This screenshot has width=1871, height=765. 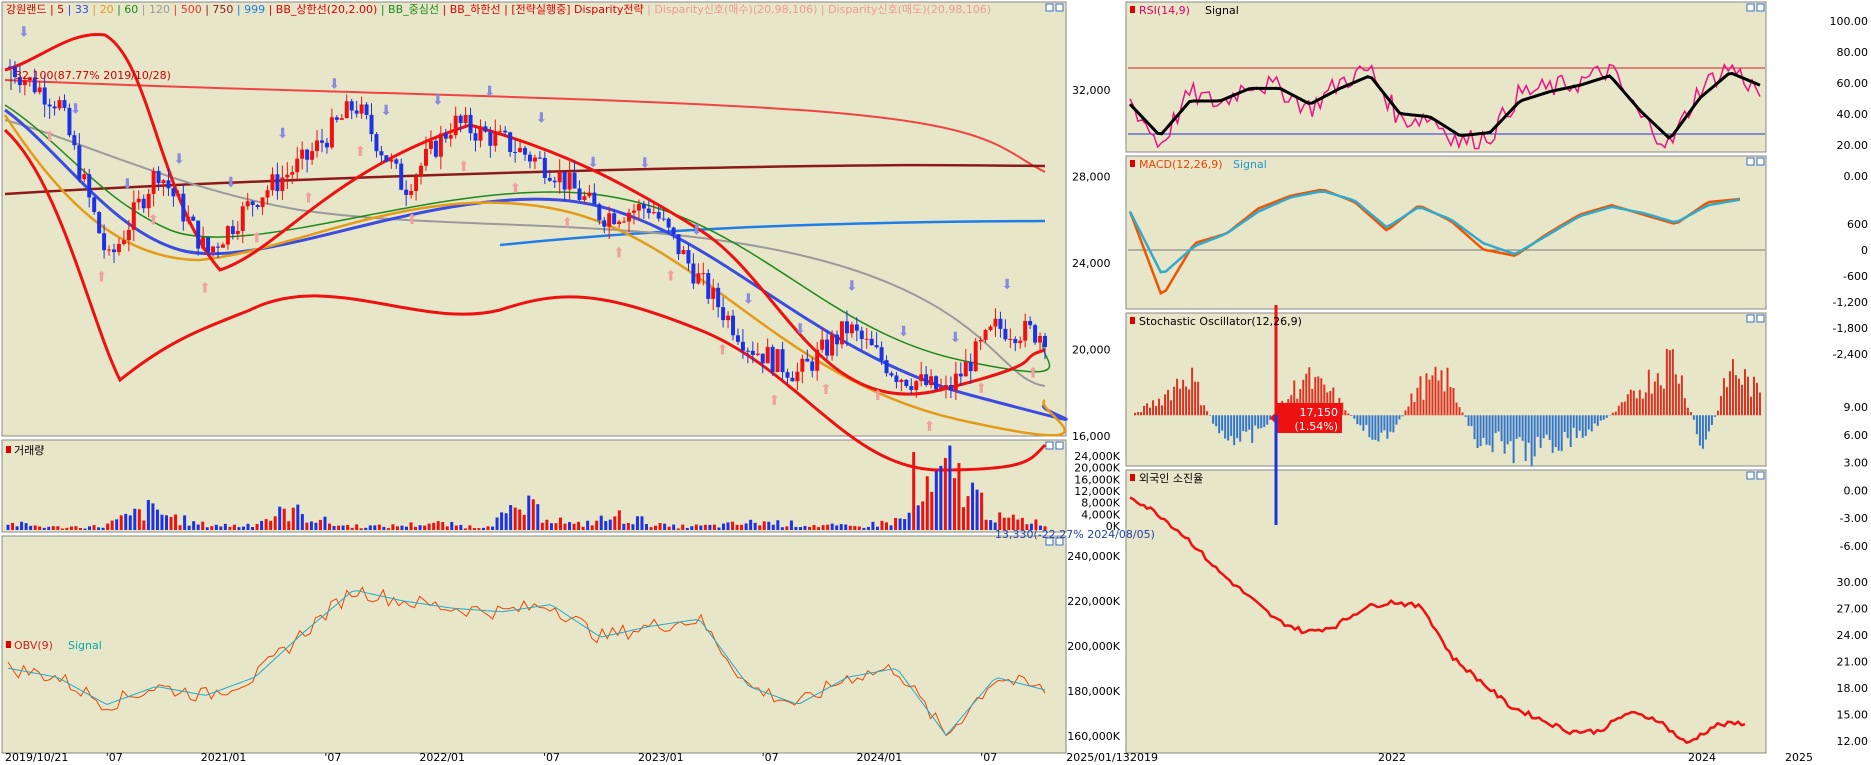 What do you see at coordinates (731, 9) in the screenshot?
I see `legend-item: | Disparity신호(매수)(20,98,106)` at bounding box center [731, 9].